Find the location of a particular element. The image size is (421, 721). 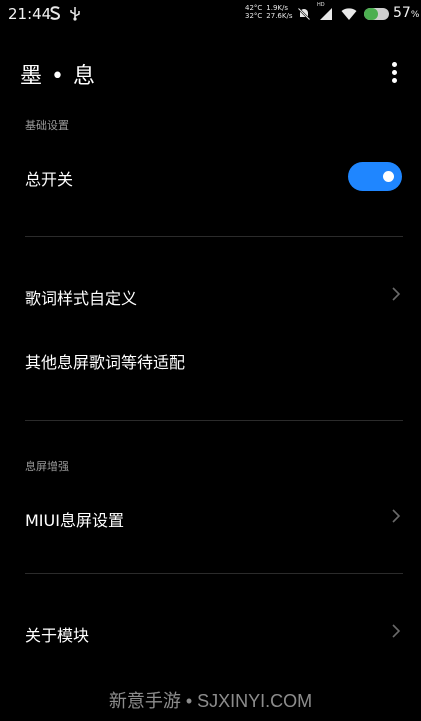

status-bar: 21:44 42°C 32°C 1.9K/s 27.6K/s HD 57% is located at coordinates (210, 15).